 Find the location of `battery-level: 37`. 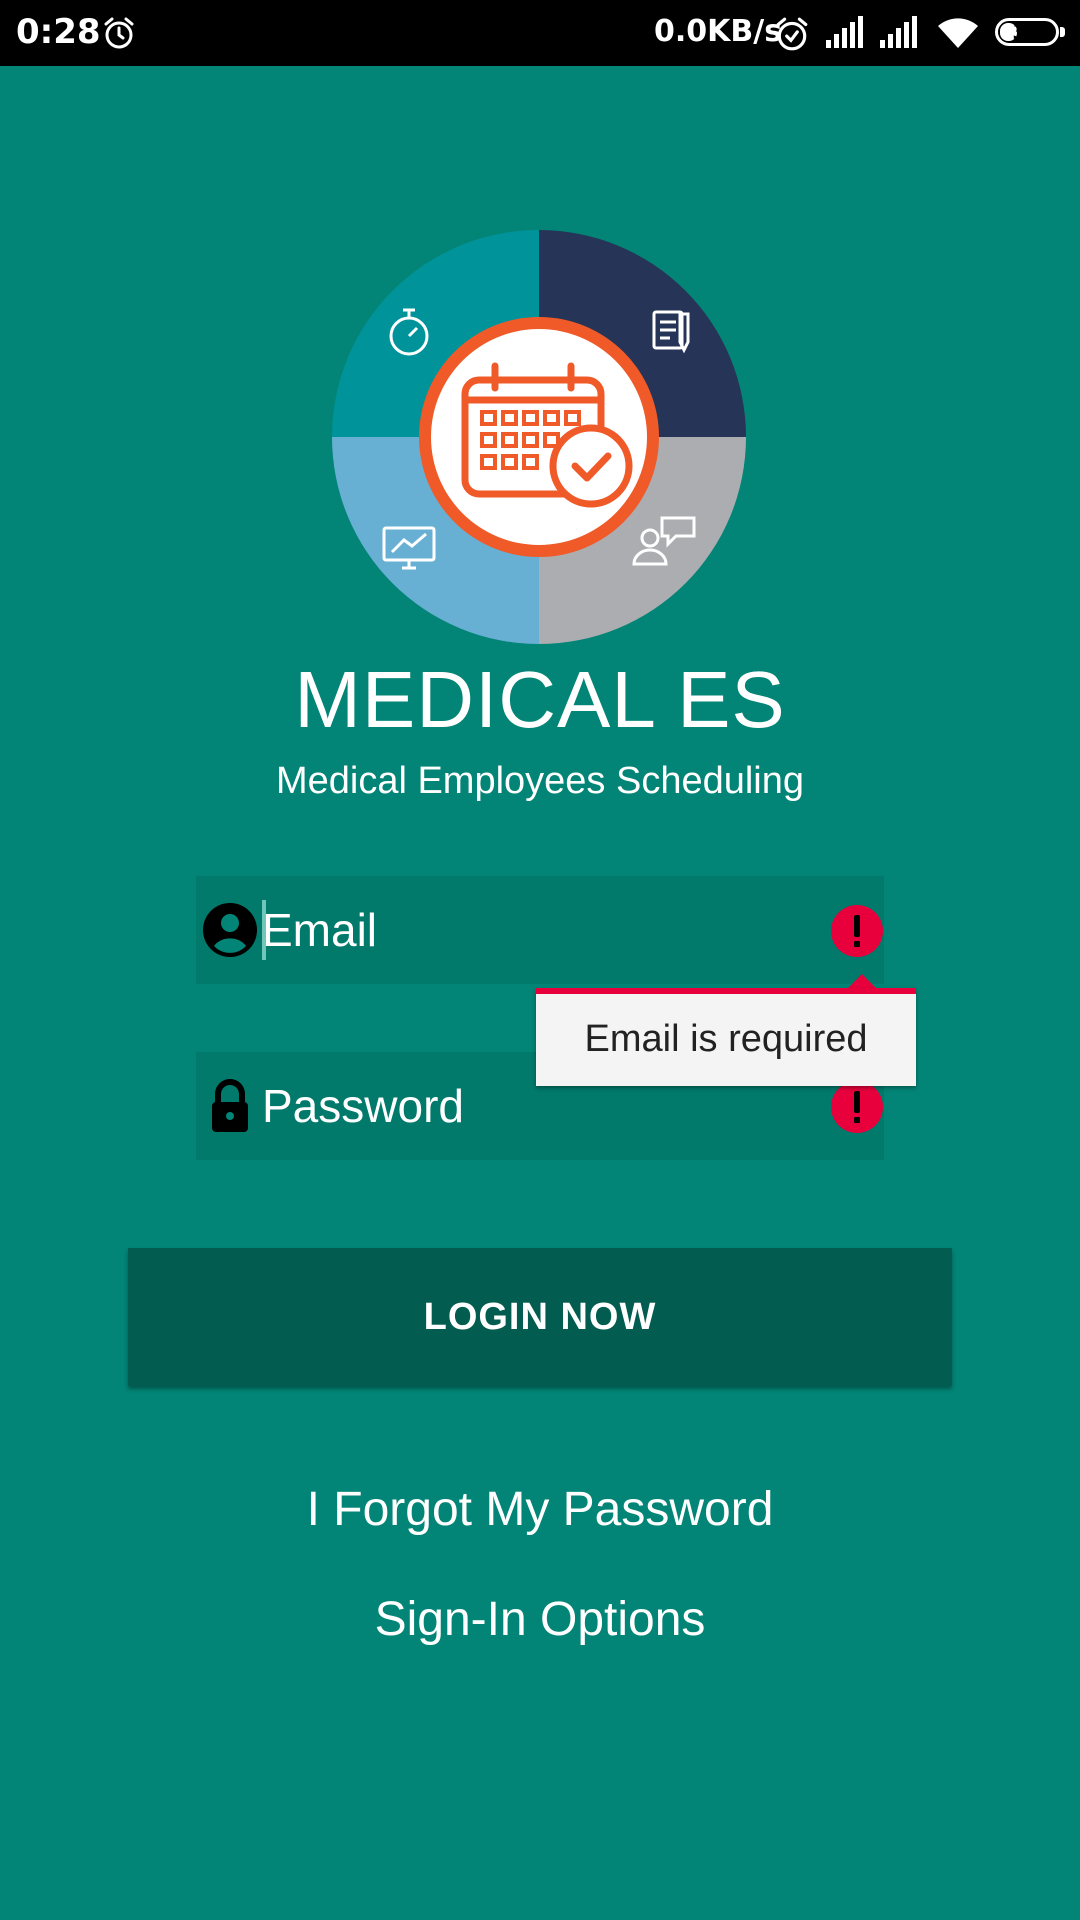

battery-level: 37 is located at coordinates (1027, 32).